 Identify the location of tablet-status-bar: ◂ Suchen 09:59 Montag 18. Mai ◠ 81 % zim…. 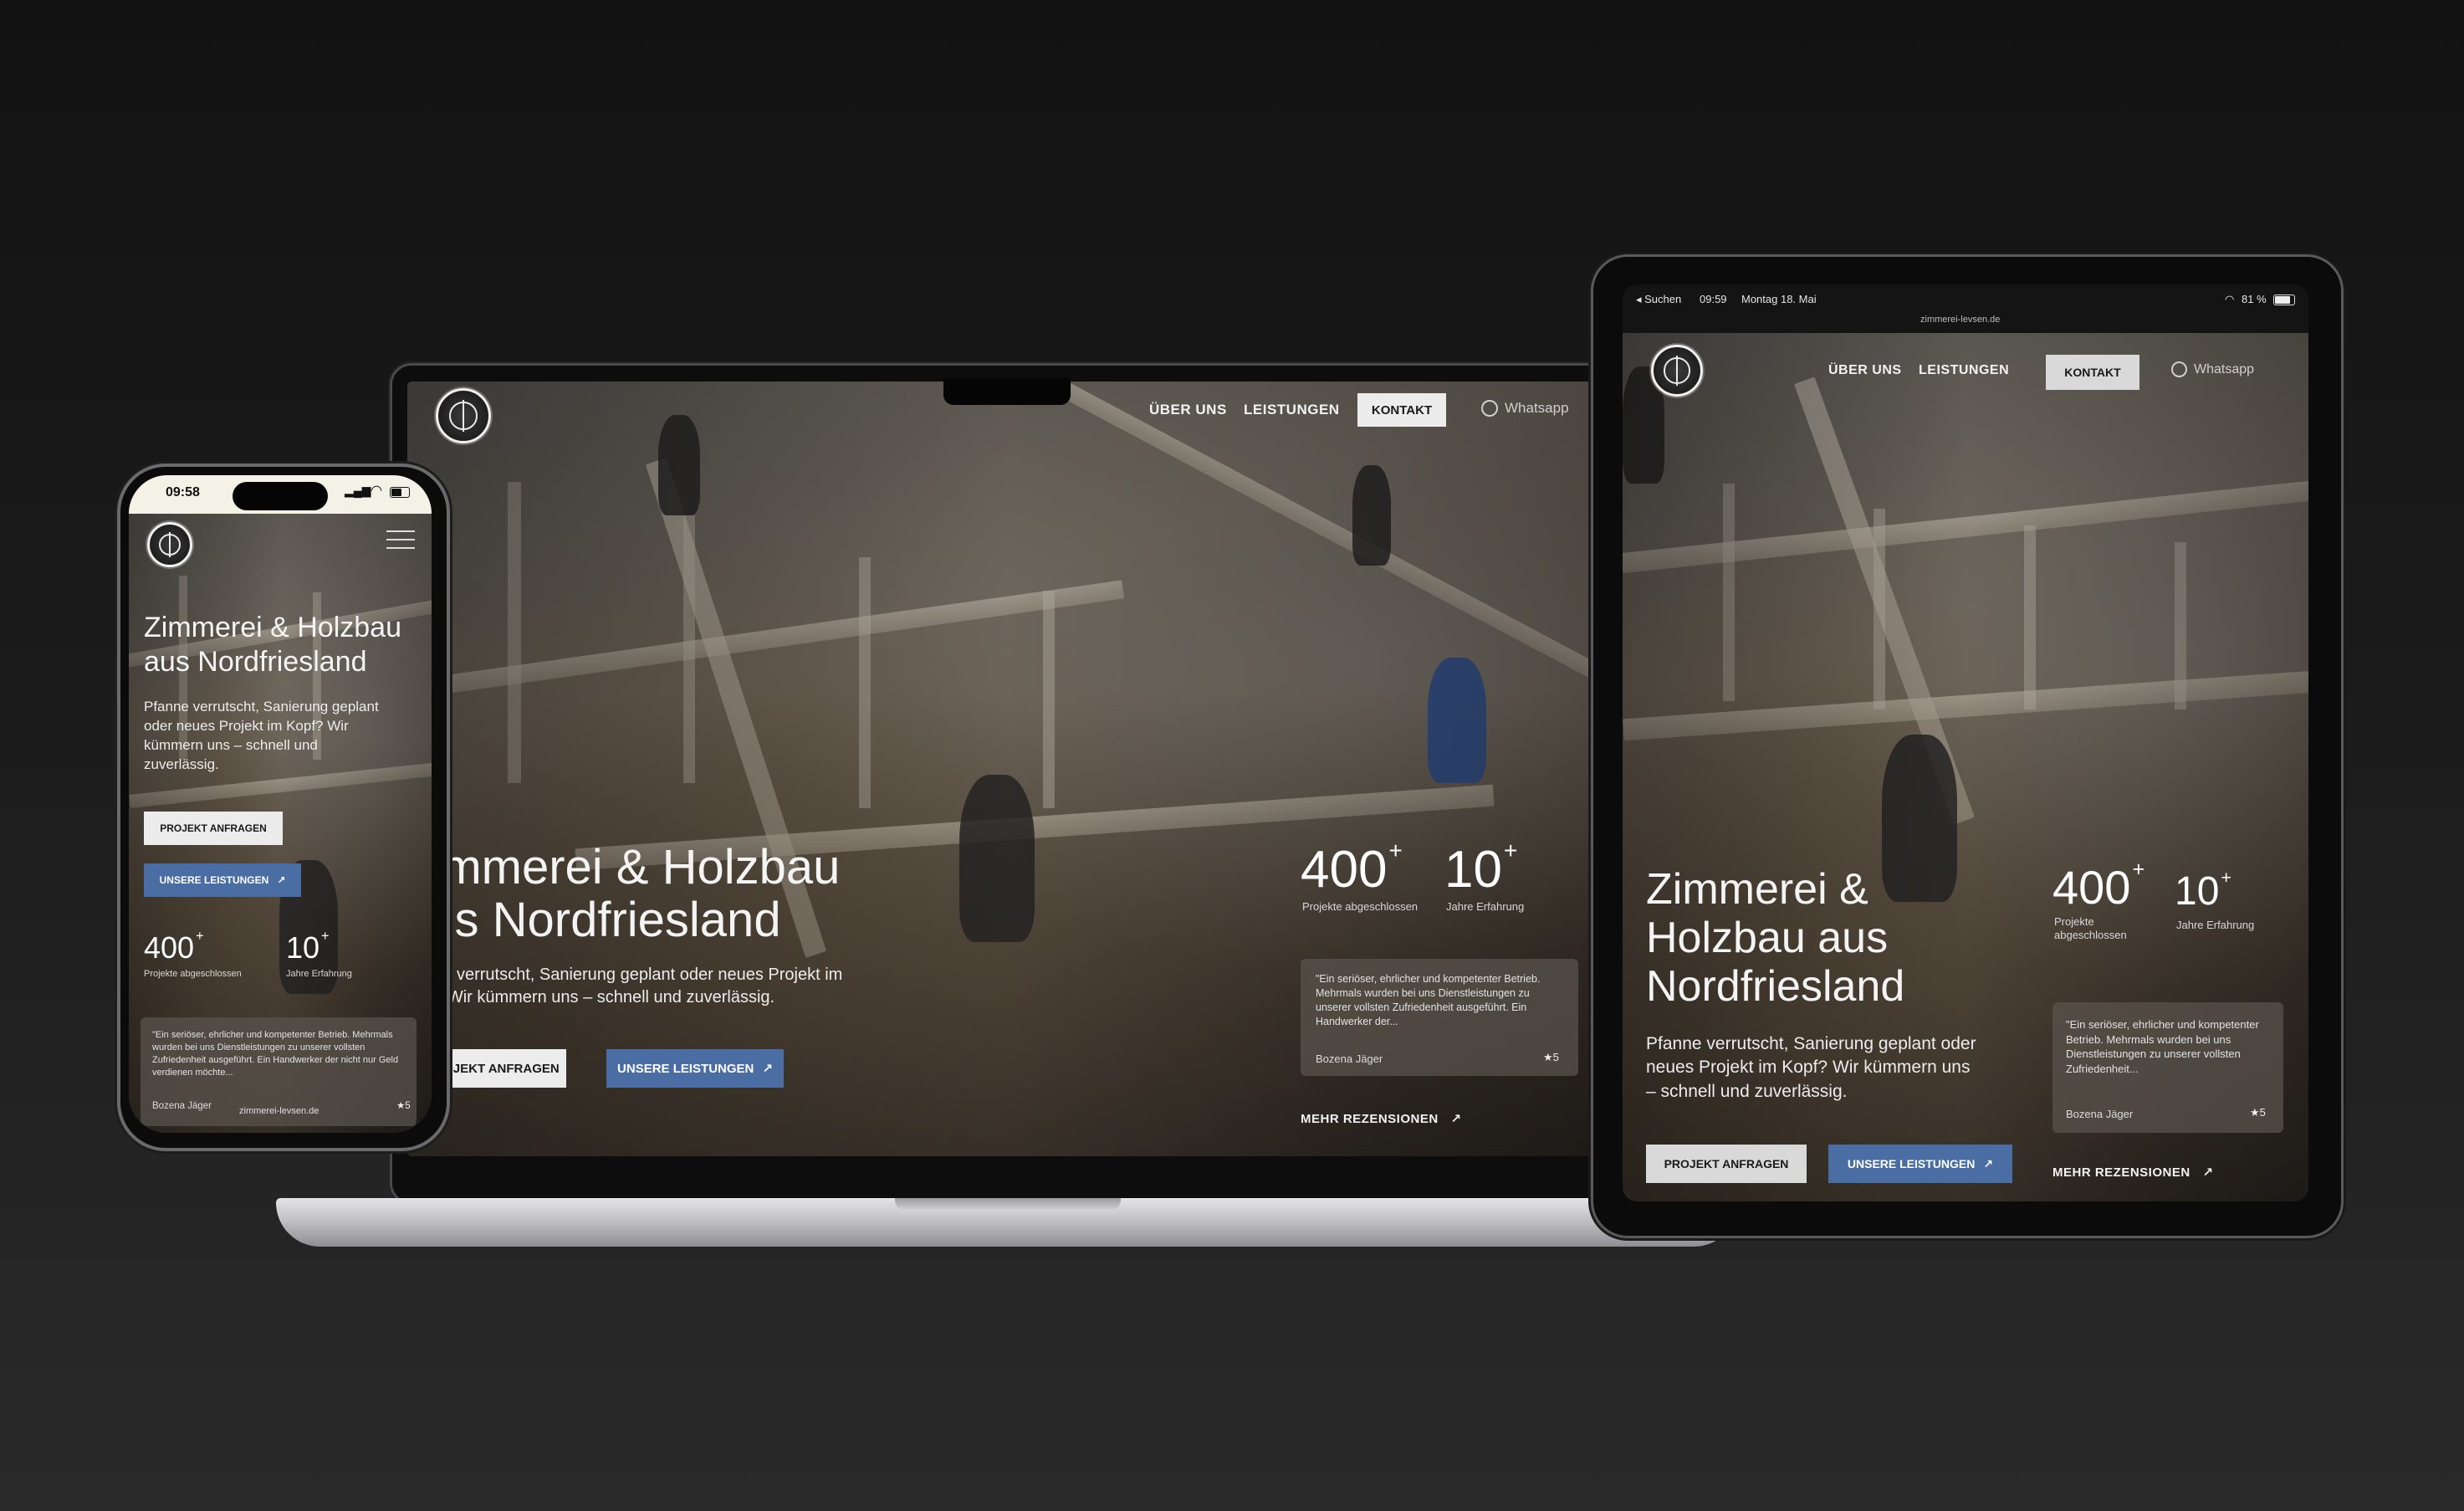
(1966, 308).